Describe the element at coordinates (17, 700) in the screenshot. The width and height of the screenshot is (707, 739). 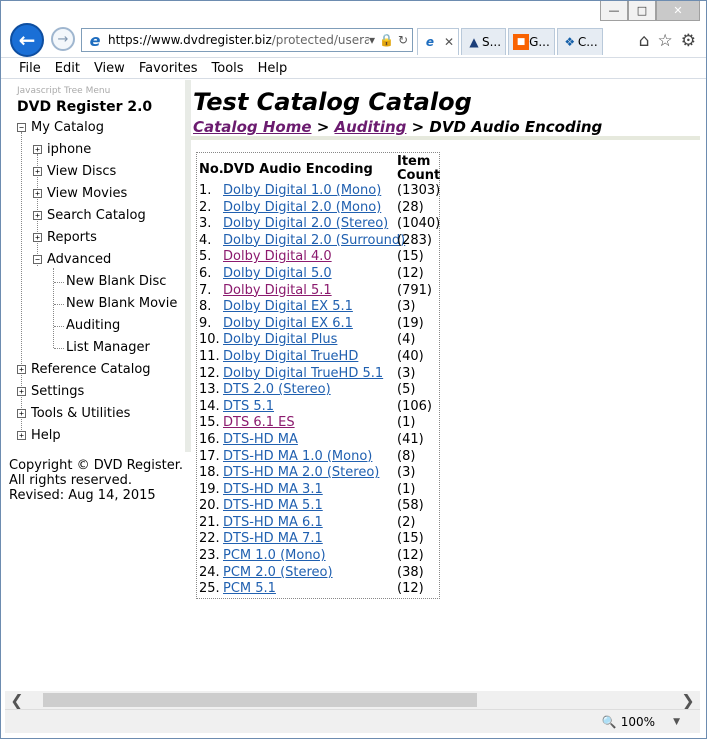
I see `scroll-left-icon: ❮` at that location.